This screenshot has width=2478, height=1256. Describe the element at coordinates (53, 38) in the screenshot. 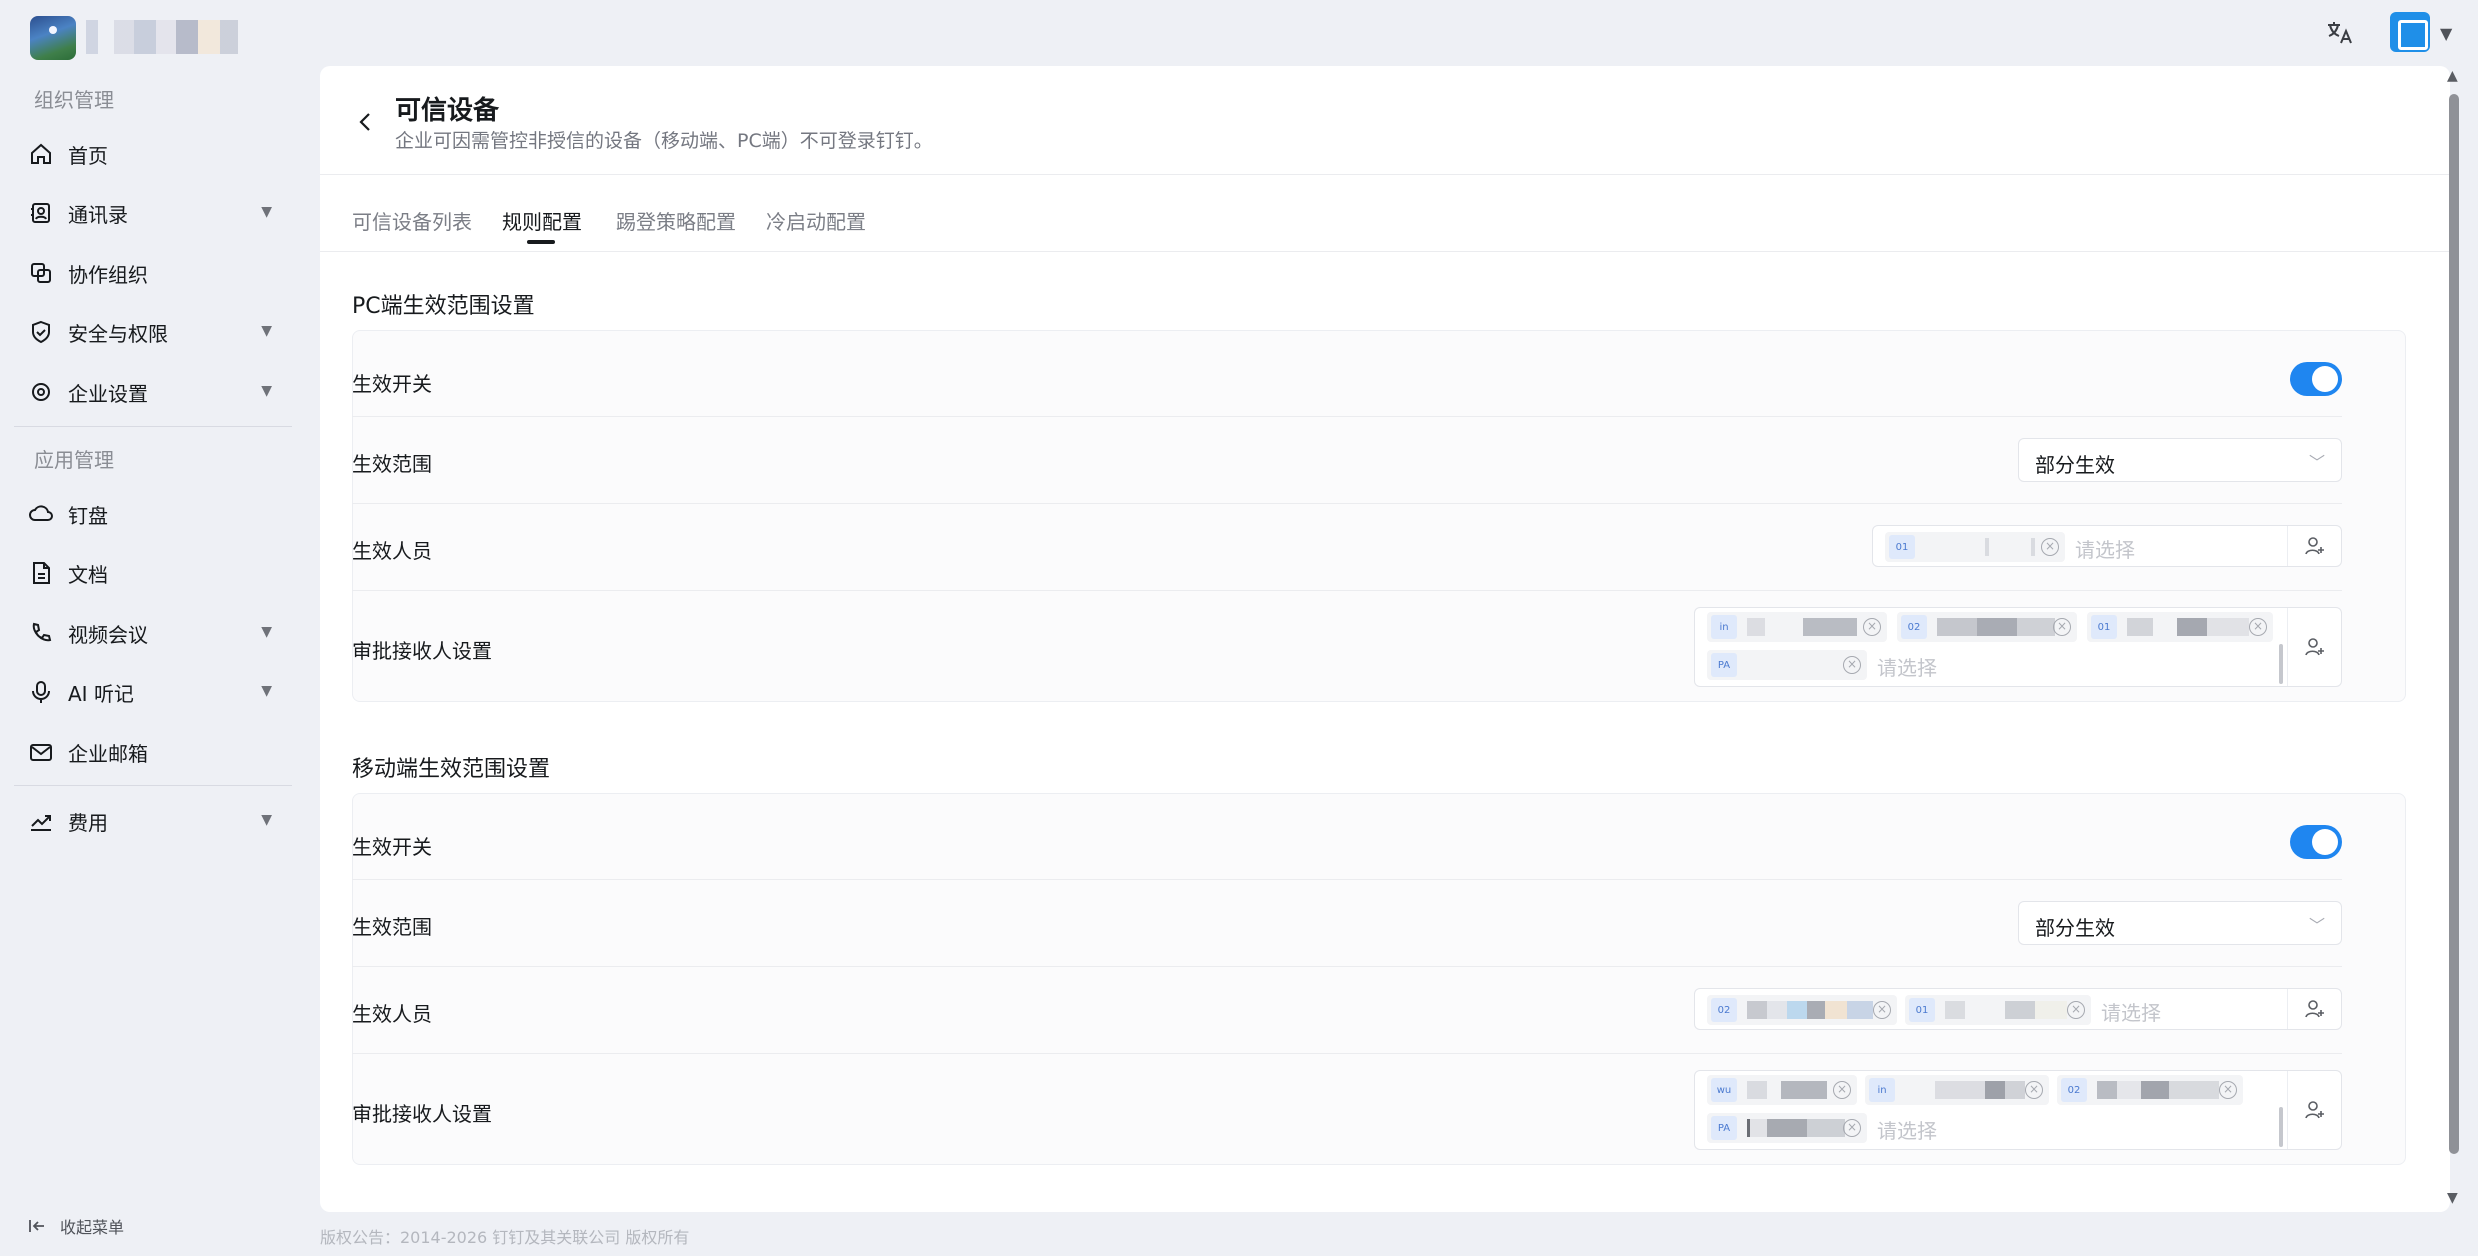

I see `org-logo` at that location.